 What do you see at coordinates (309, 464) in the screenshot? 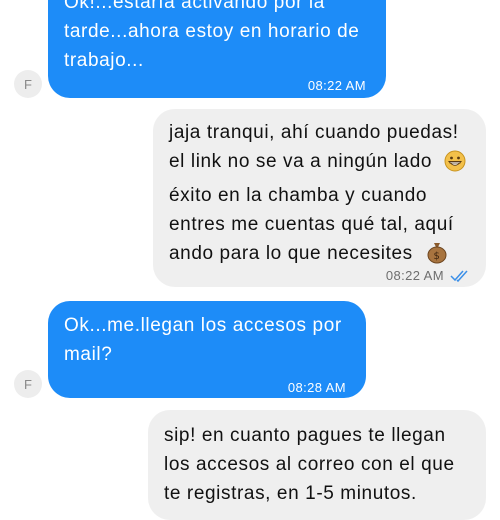
I see `message-text: los accesos al correo con el que` at bounding box center [309, 464].